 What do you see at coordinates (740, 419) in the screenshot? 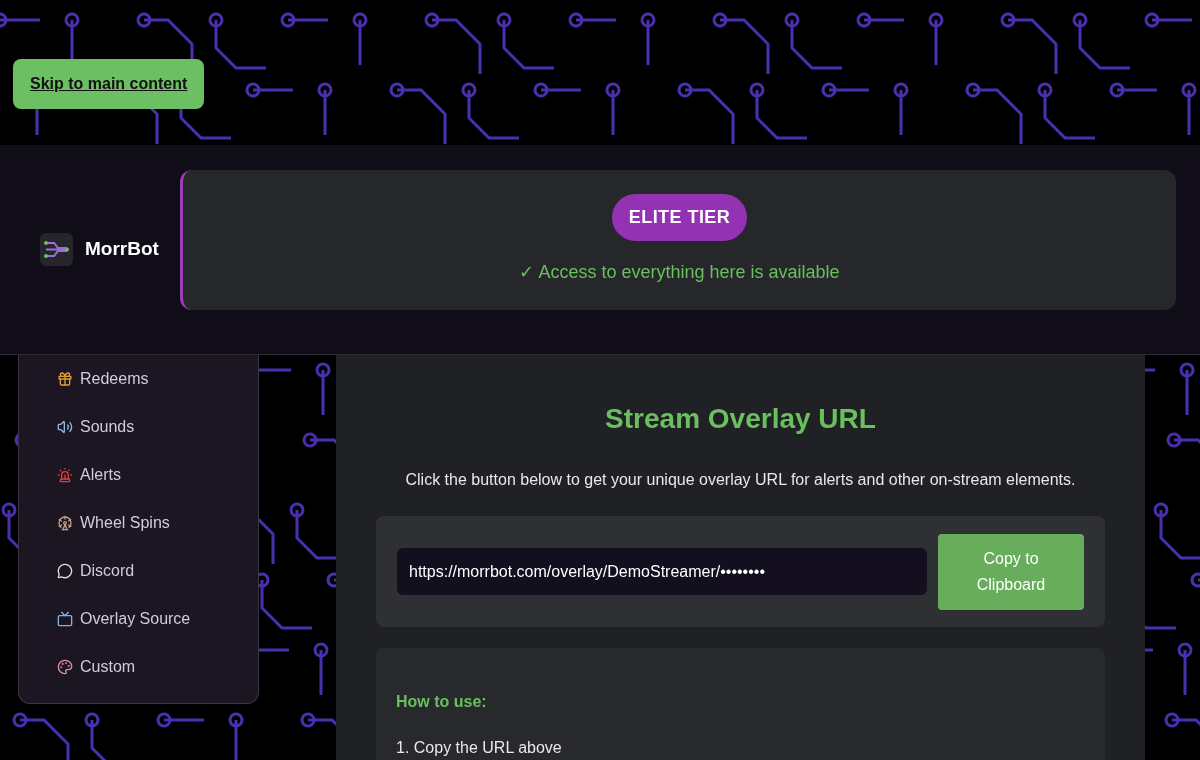
I see `page-title: Stream Overlay URL` at bounding box center [740, 419].